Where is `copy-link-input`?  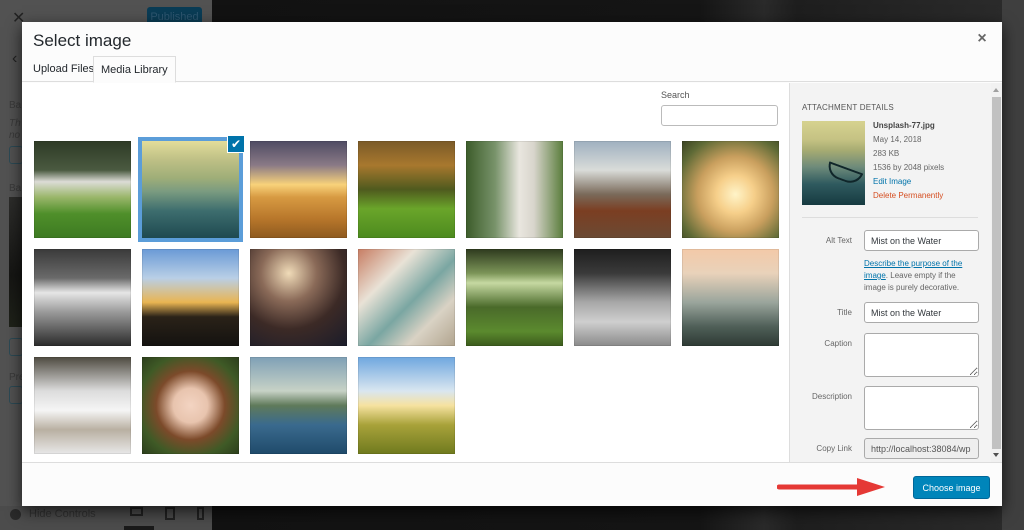
copy-link-input is located at coordinates (921, 448).